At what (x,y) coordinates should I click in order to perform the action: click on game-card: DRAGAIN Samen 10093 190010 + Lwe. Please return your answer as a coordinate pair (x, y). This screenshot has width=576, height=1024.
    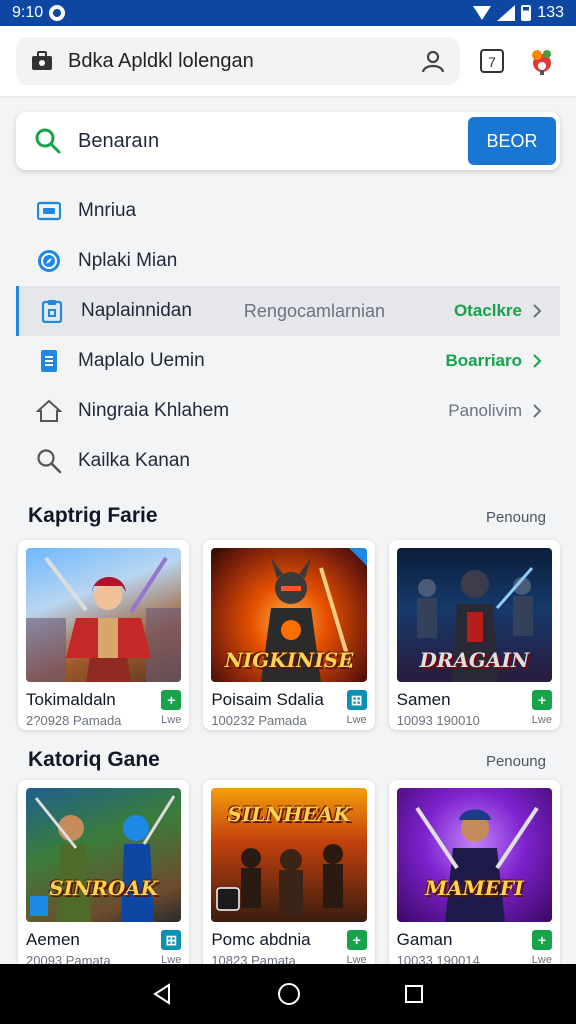
    Looking at the image, I should click on (474, 635).